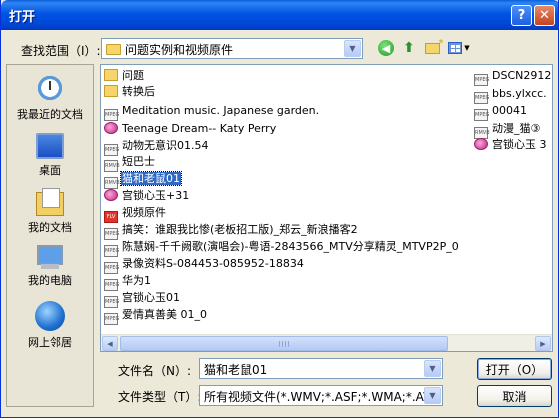 Image resolution: width=559 pixels, height=418 pixels. Describe the element at coordinates (50, 146) in the screenshot. I see `desktop-icon` at that location.